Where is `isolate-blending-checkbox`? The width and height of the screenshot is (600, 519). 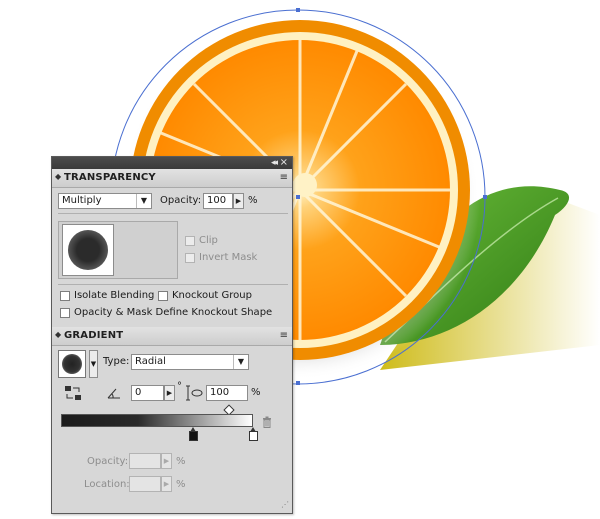
isolate-blending-checkbox is located at coordinates (65, 296).